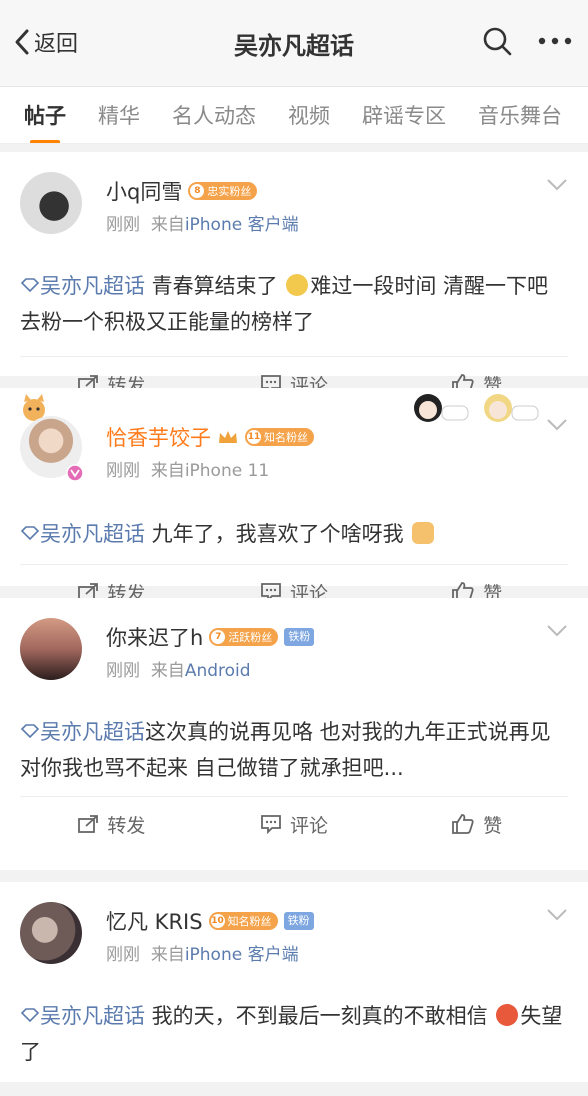 The width and height of the screenshot is (588, 1096). I want to click on fan-level-badge: 7 活跃粉丝, so click(244, 637).